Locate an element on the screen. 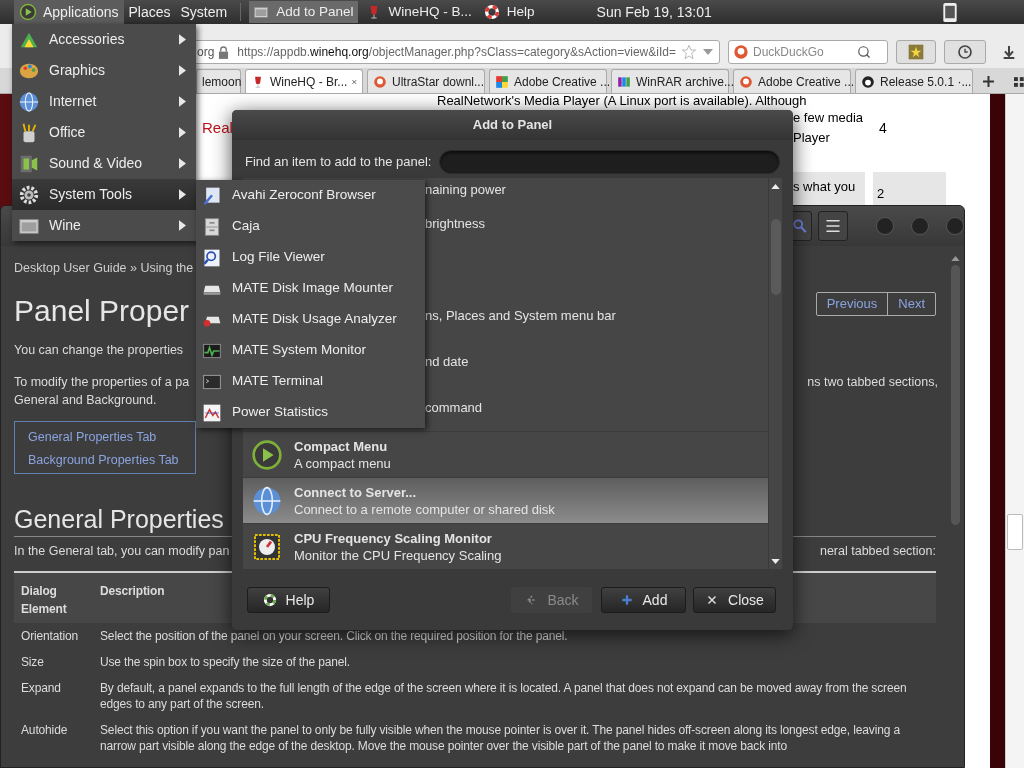  column-header: Description is located at coordinates (132, 591).